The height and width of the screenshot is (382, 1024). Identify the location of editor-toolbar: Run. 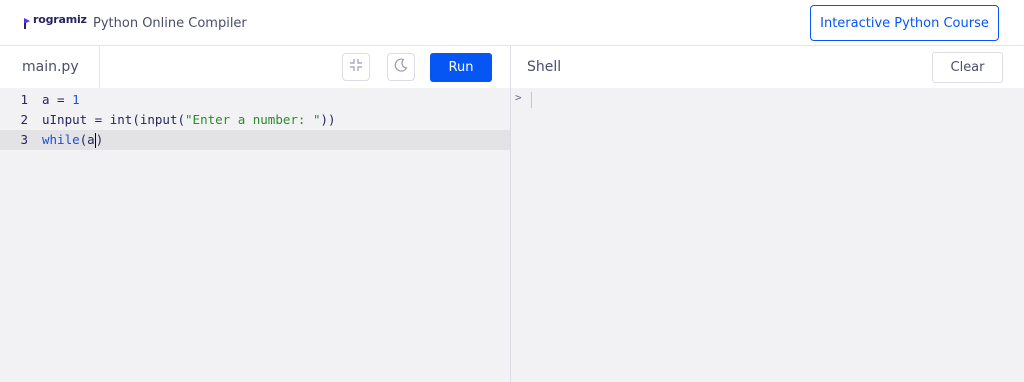
(305, 67).